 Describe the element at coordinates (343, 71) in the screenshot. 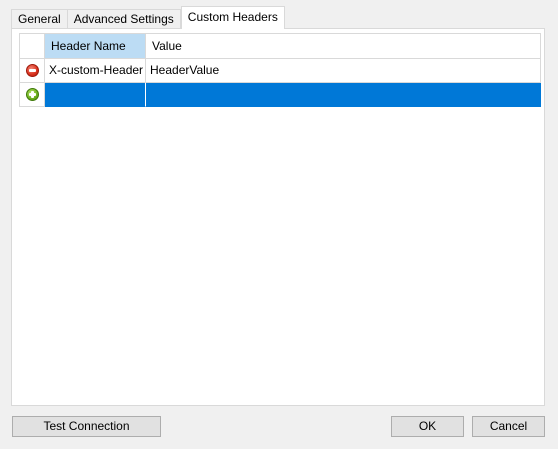

I see `header-value-cell: HeaderValue` at that location.